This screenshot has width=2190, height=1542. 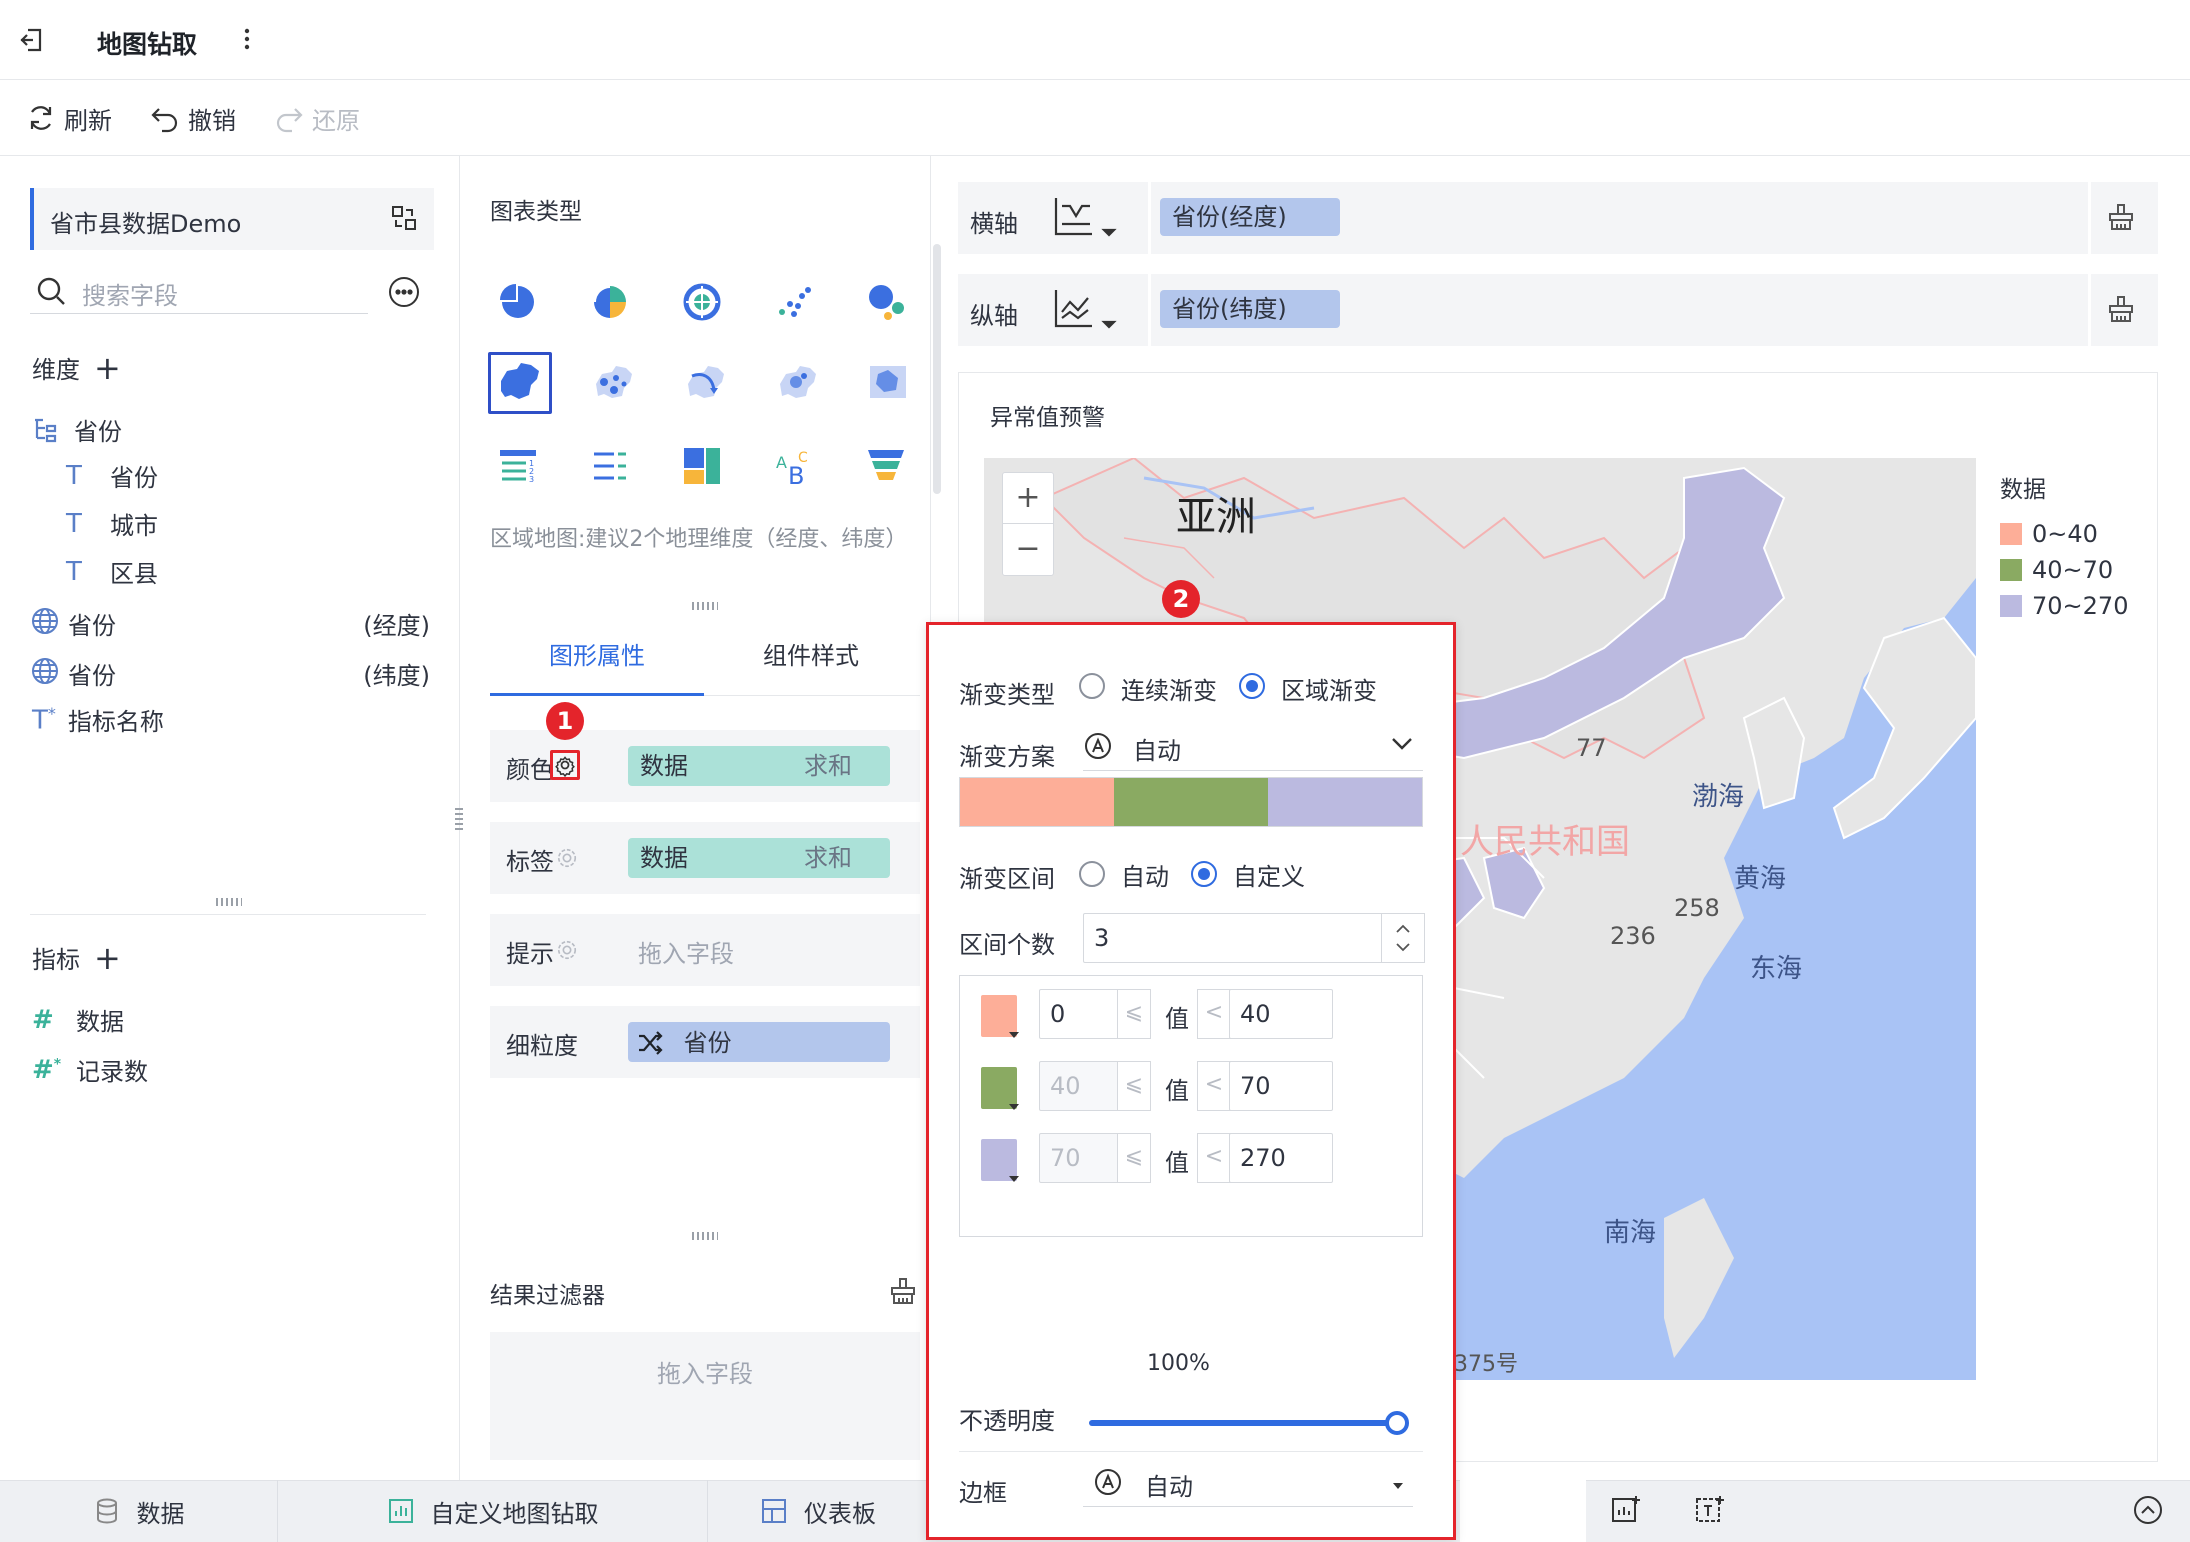 What do you see at coordinates (107, 368) in the screenshot?
I see `add-dimension-icon: +` at bounding box center [107, 368].